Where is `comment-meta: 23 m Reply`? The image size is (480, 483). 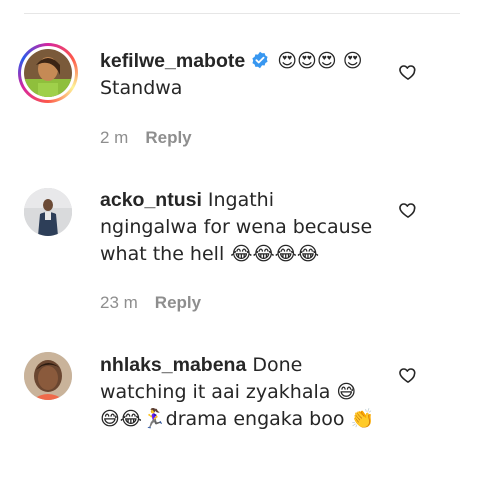
comment-meta: 23 m Reply is located at coordinates (150, 303).